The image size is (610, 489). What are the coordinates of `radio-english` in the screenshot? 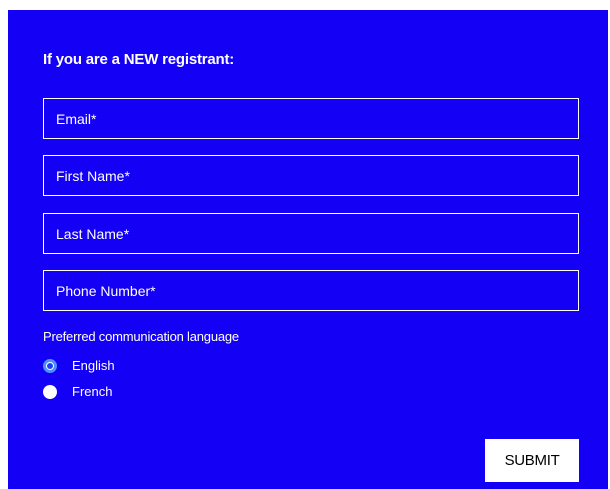 It's located at (50, 365).